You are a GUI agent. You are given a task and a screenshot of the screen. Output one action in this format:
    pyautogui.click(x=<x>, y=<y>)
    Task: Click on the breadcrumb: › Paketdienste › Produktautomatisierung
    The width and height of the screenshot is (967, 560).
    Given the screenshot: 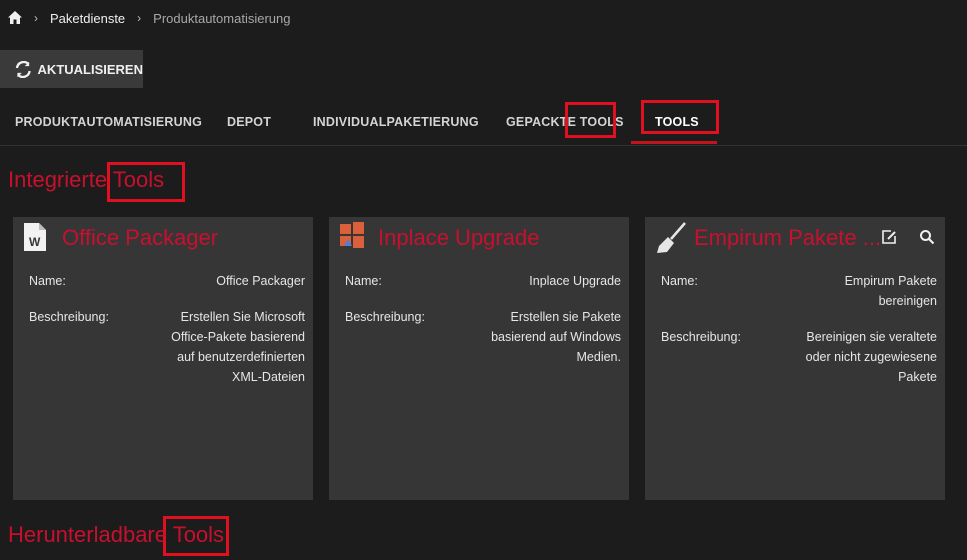 What is the action you would take?
    pyautogui.click(x=149, y=18)
    